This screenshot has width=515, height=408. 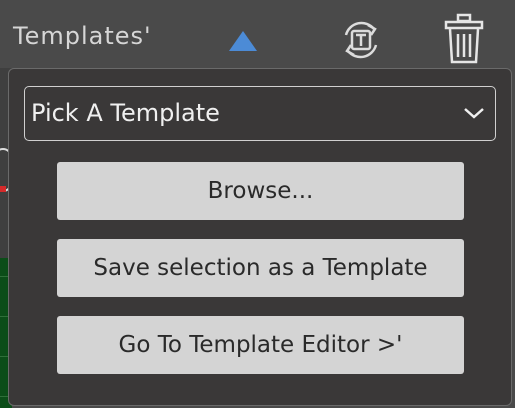 What do you see at coordinates (260, 268) in the screenshot?
I see `save-as-template-button: Save selection as a Template` at bounding box center [260, 268].